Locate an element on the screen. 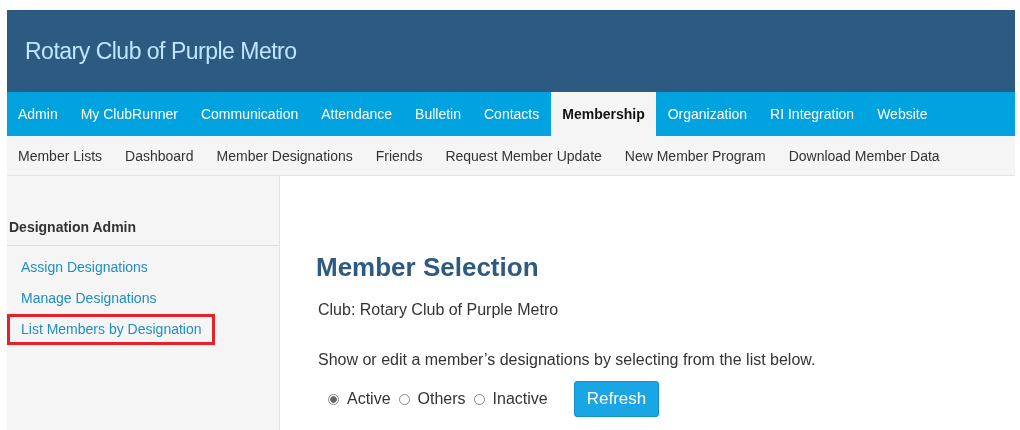 The image size is (1020, 430). nav-tab: Attendance is located at coordinates (357, 114).